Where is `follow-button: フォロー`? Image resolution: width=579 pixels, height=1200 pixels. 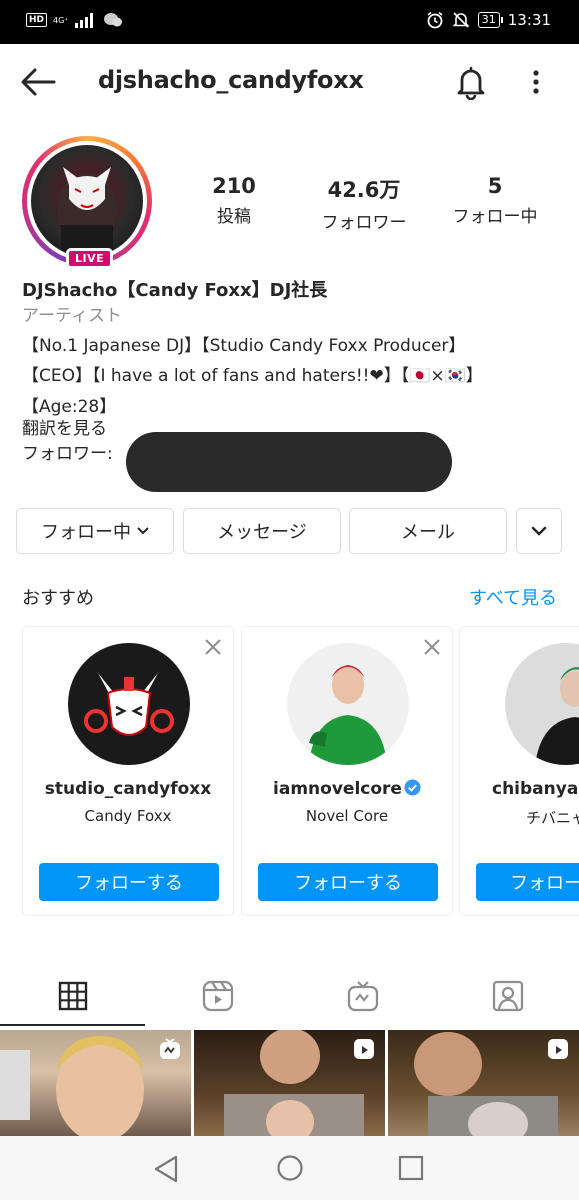 follow-button: フォロー is located at coordinates (527, 882).